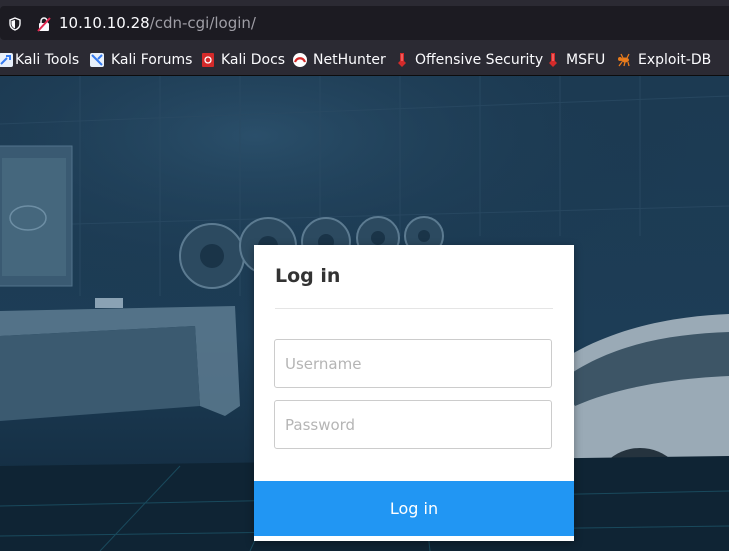  What do you see at coordinates (414, 308) in the screenshot?
I see `login-divider` at bounding box center [414, 308].